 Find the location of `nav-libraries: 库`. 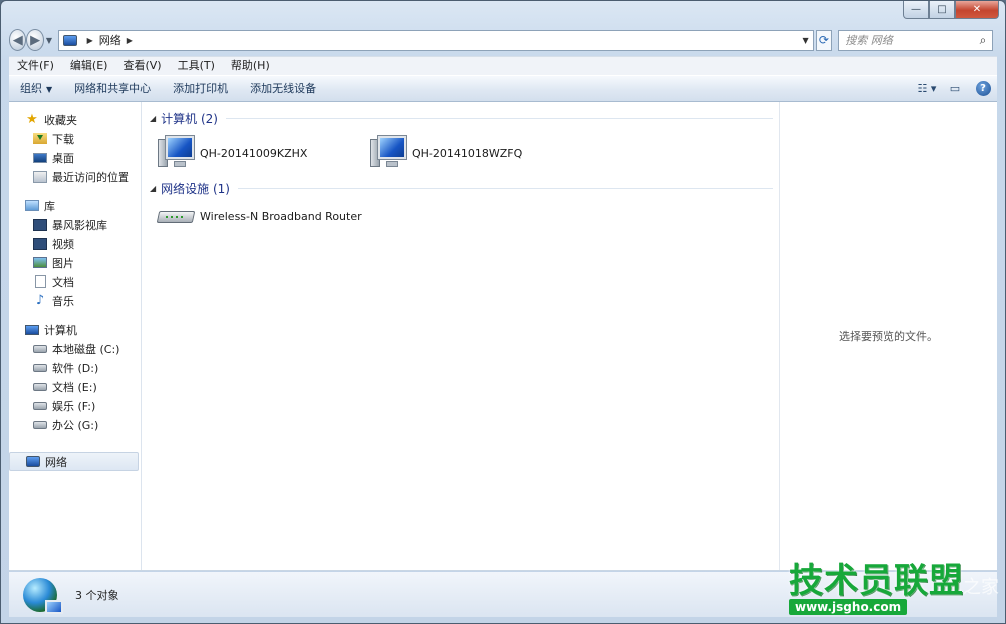

nav-libraries: 库 is located at coordinates (75, 205).